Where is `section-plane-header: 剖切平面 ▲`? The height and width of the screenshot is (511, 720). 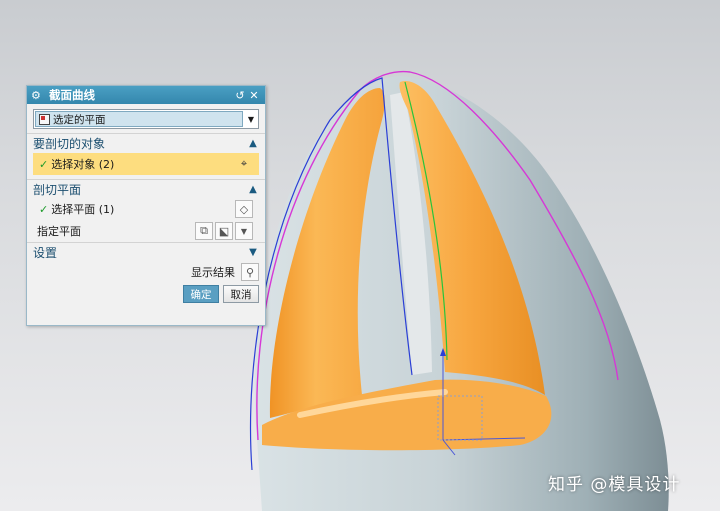 section-plane-header: 剖切平面 ▲ is located at coordinates (146, 188).